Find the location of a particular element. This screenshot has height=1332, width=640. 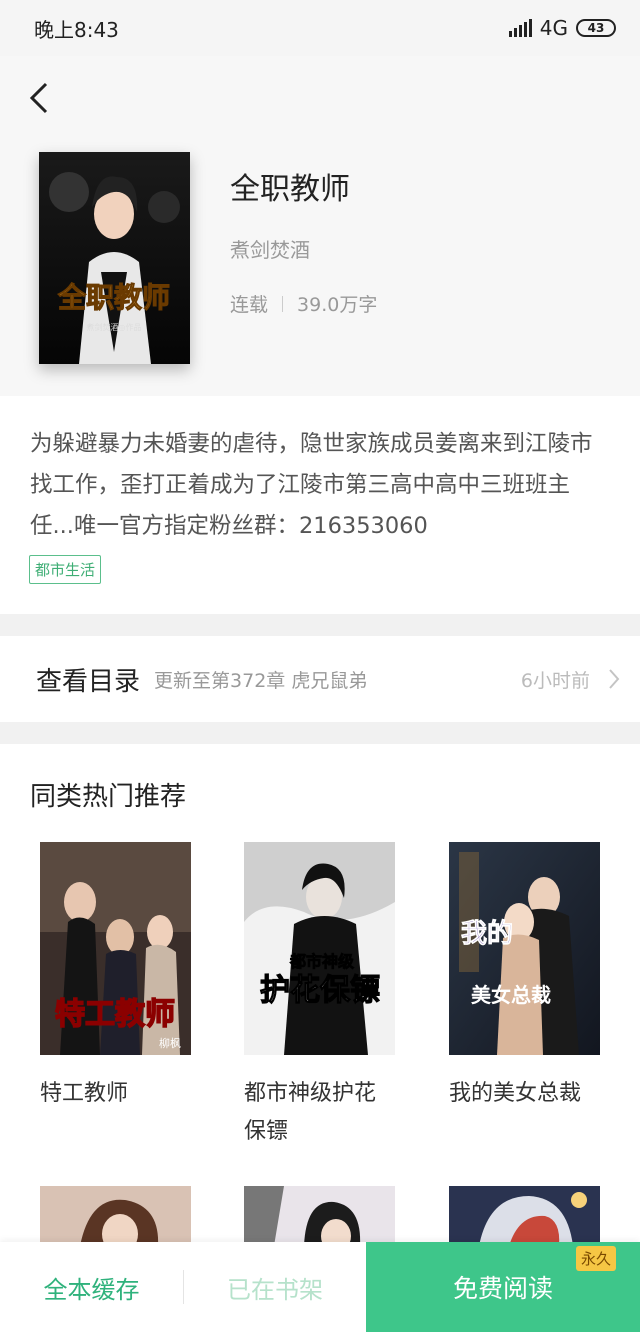

recommended-book: 特工教师 柳枫 特工教师 is located at coordinates (115, 977).